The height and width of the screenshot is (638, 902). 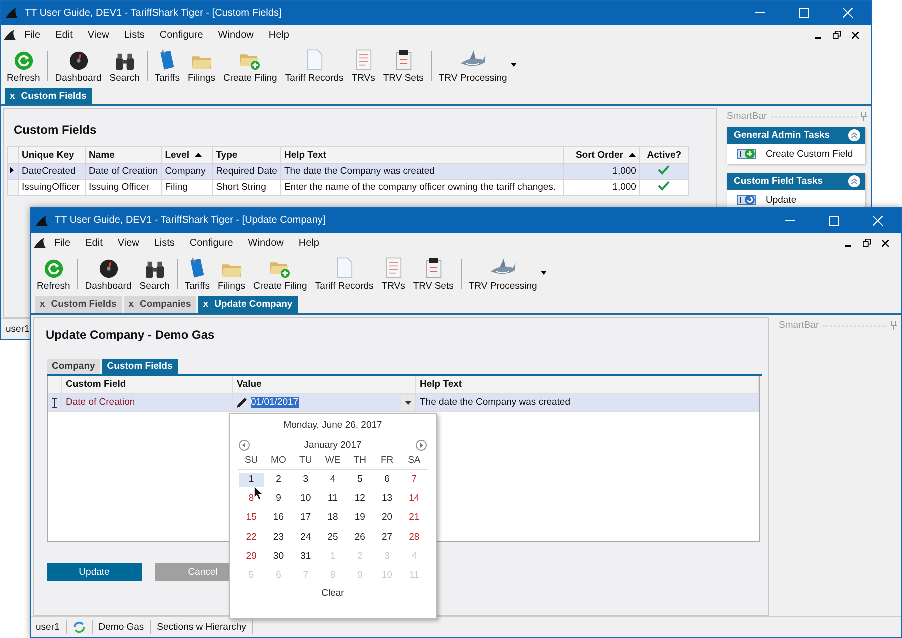 I want to click on calendar-day: 25, so click(x=333, y=537).